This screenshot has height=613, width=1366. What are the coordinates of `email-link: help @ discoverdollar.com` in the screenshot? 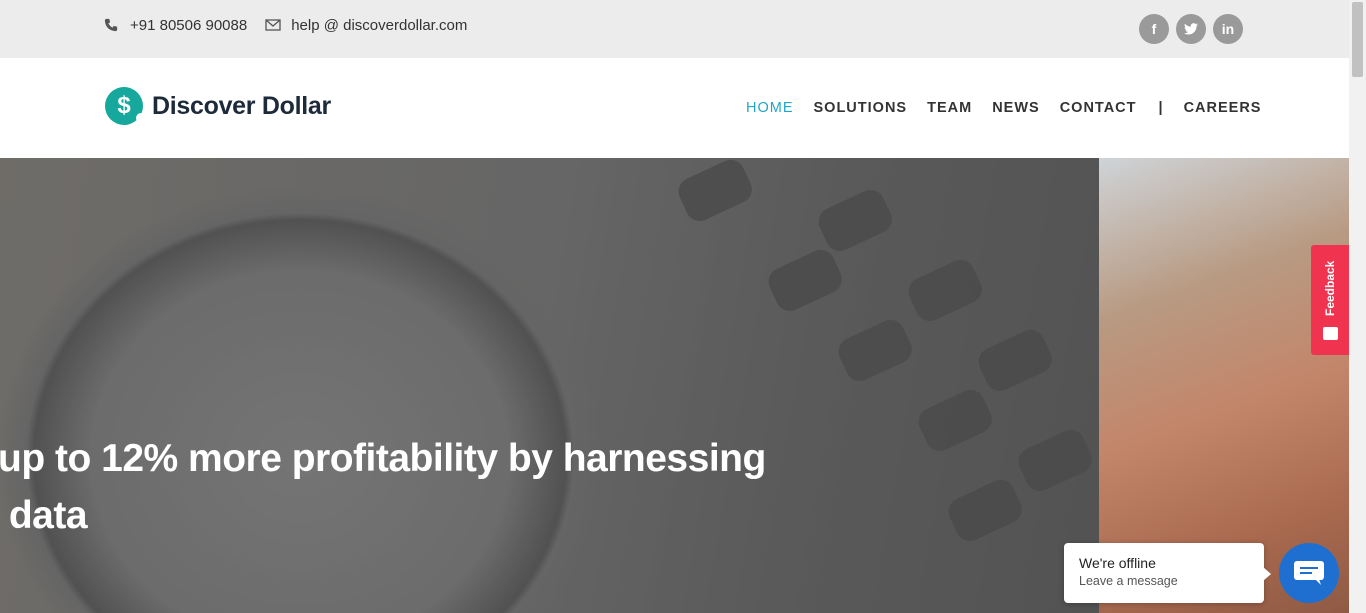 It's located at (379, 25).